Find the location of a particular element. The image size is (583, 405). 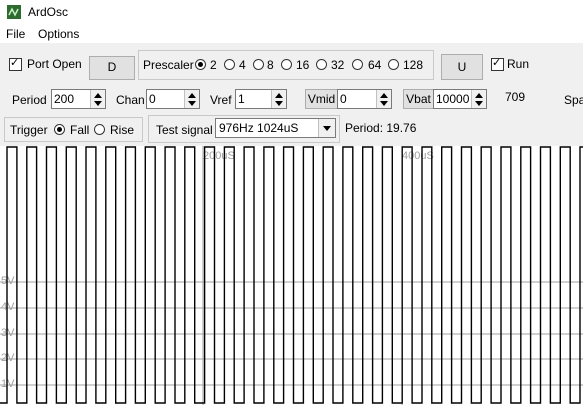

time-label-200: 200uS is located at coordinates (219, 156).